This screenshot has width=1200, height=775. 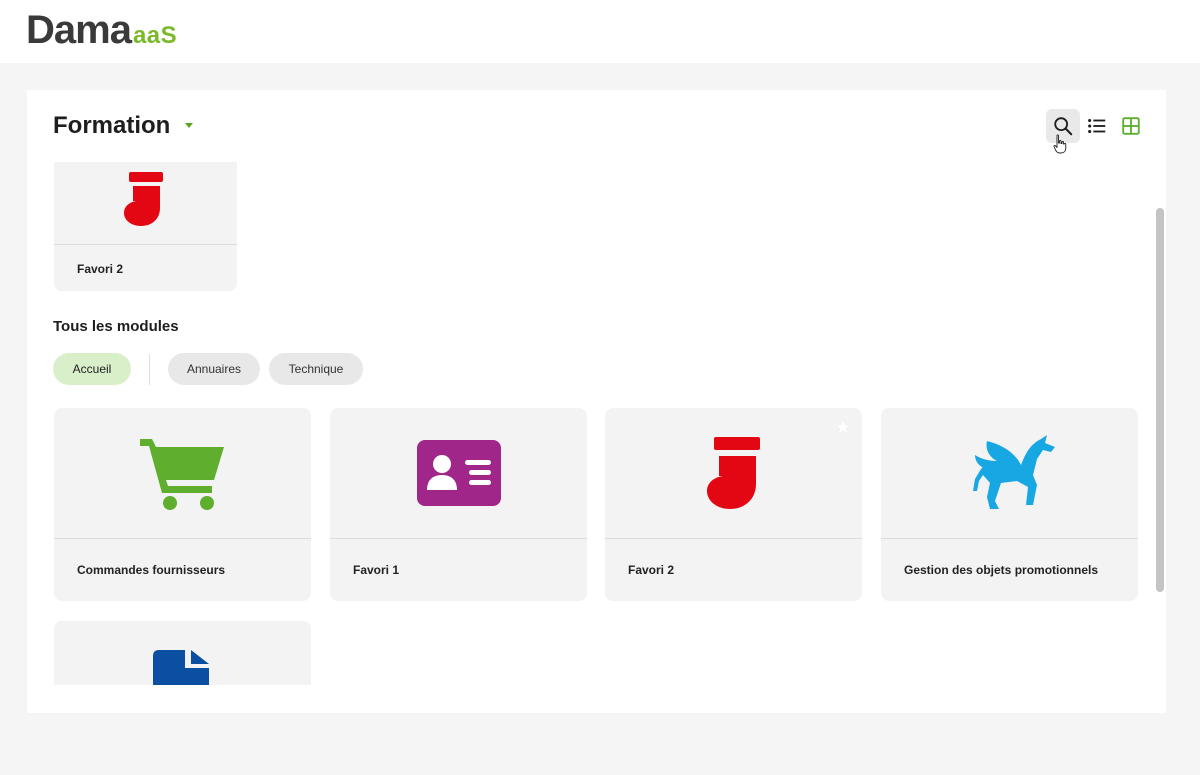 I want to click on module-card-favori-1: Favori 1, so click(x=458, y=504).